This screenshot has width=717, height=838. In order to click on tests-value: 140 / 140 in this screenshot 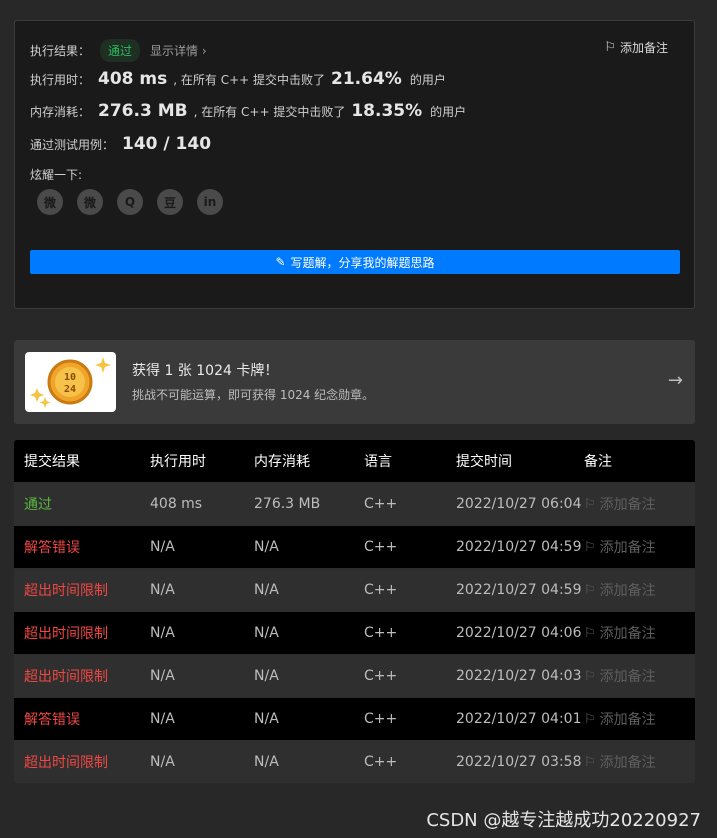, I will do `click(167, 144)`.